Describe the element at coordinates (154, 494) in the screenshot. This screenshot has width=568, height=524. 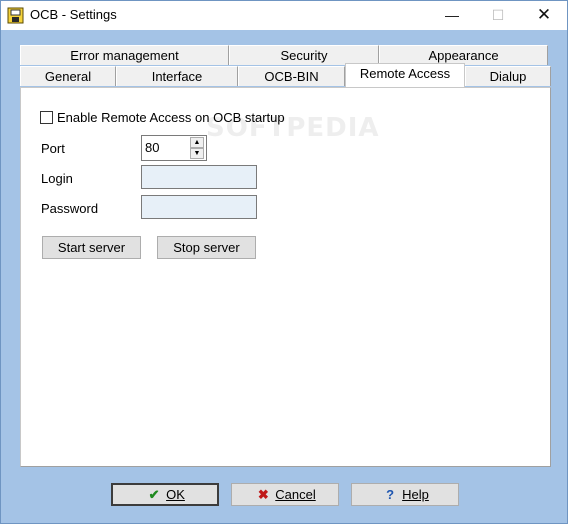
I see `check-icon: ✔` at that location.